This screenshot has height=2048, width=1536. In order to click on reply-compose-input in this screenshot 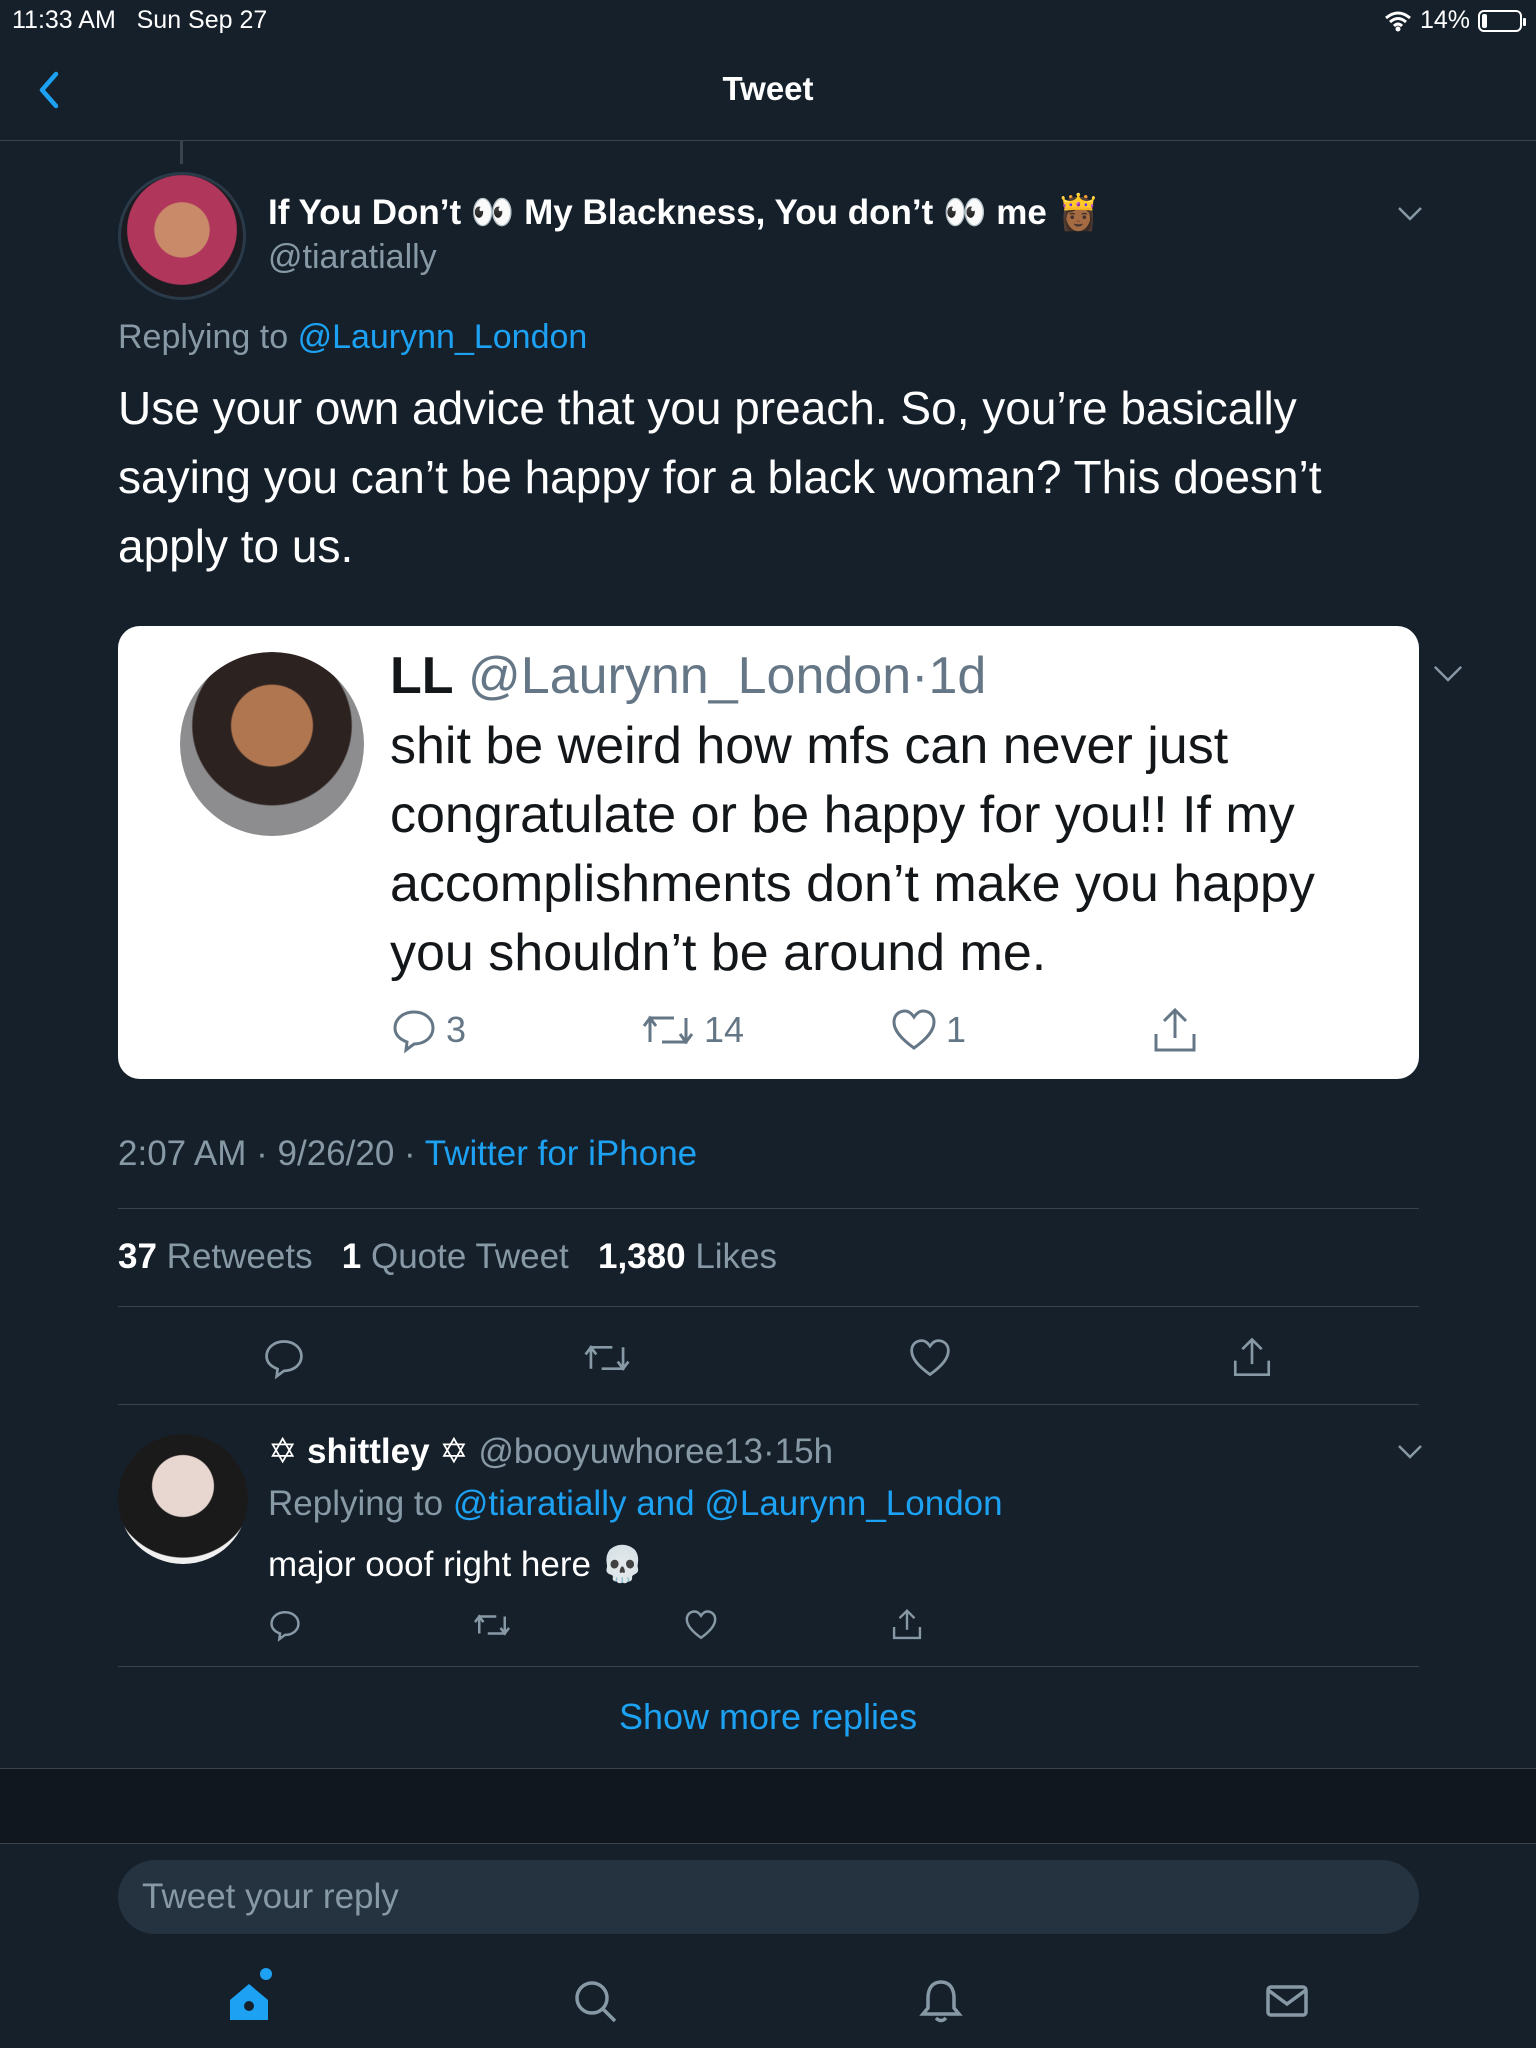, I will do `click(768, 1897)`.